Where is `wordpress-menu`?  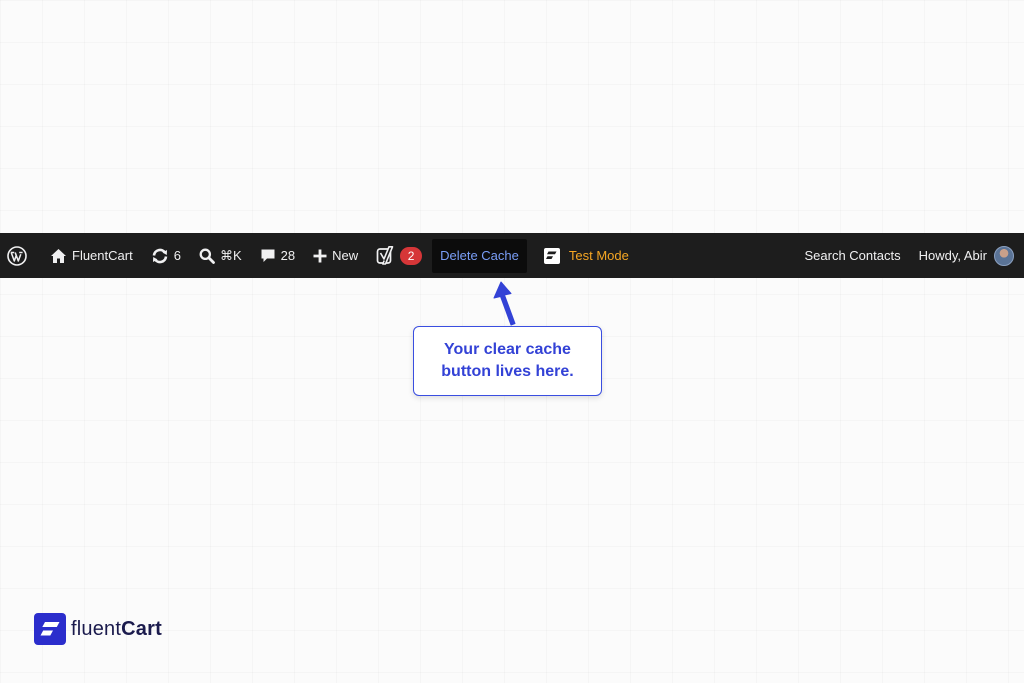 wordpress-menu is located at coordinates (20, 255).